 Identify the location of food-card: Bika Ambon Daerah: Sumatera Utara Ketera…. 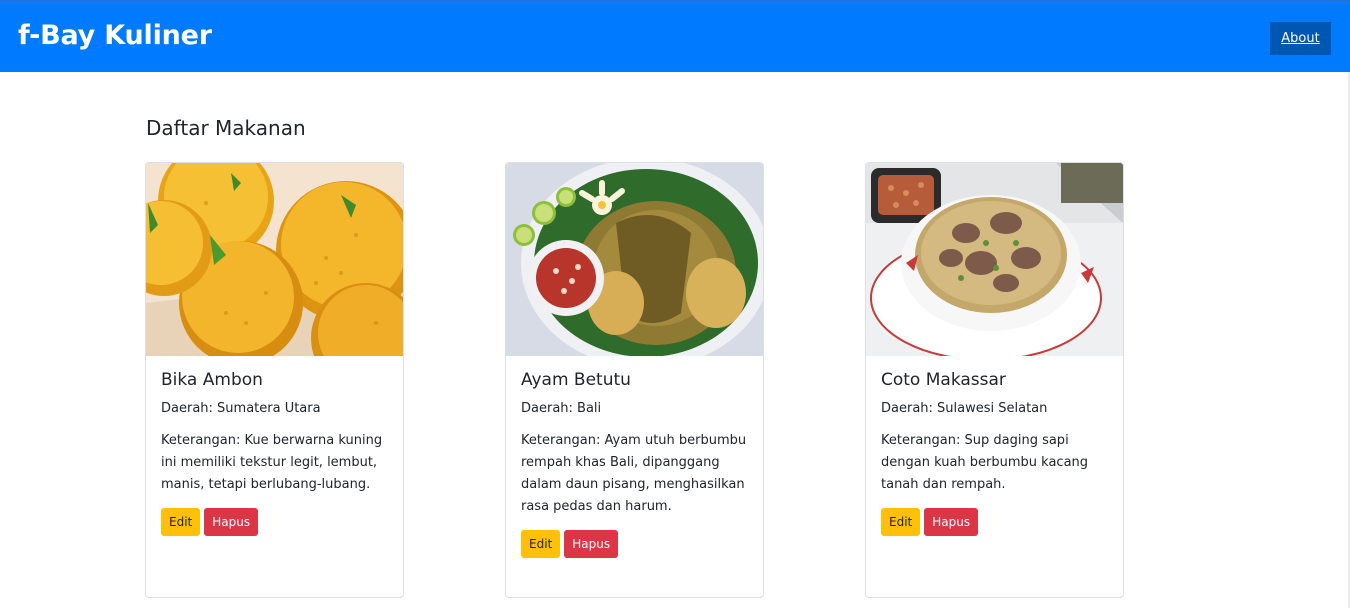
(274, 380).